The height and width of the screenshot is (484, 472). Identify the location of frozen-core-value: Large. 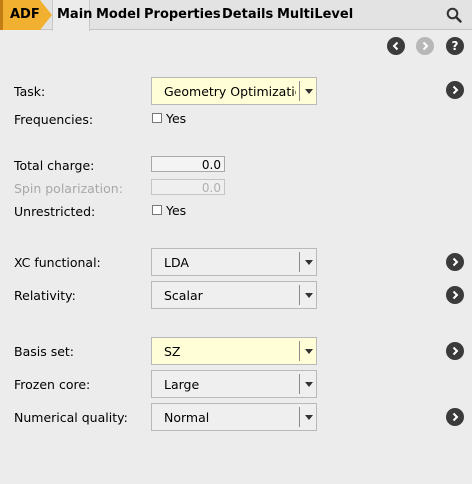
(182, 384).